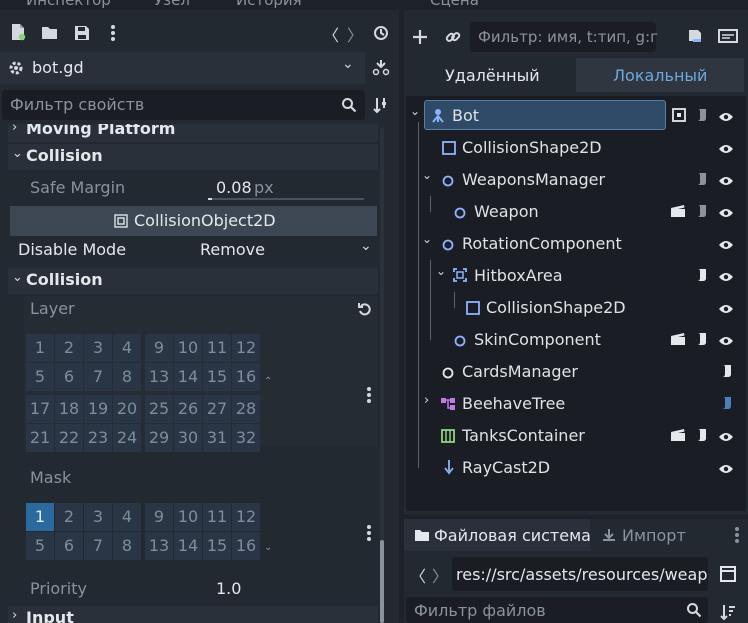  I want to click on layer-bit-24: 24, so click(127, 438).